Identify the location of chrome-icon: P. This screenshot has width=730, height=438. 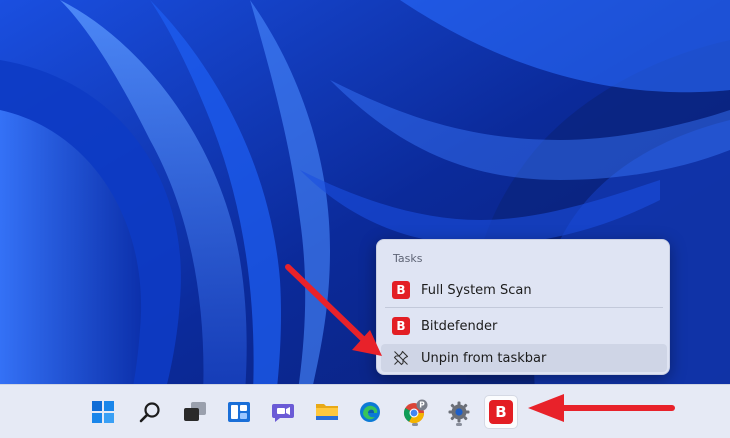
(415, 411).